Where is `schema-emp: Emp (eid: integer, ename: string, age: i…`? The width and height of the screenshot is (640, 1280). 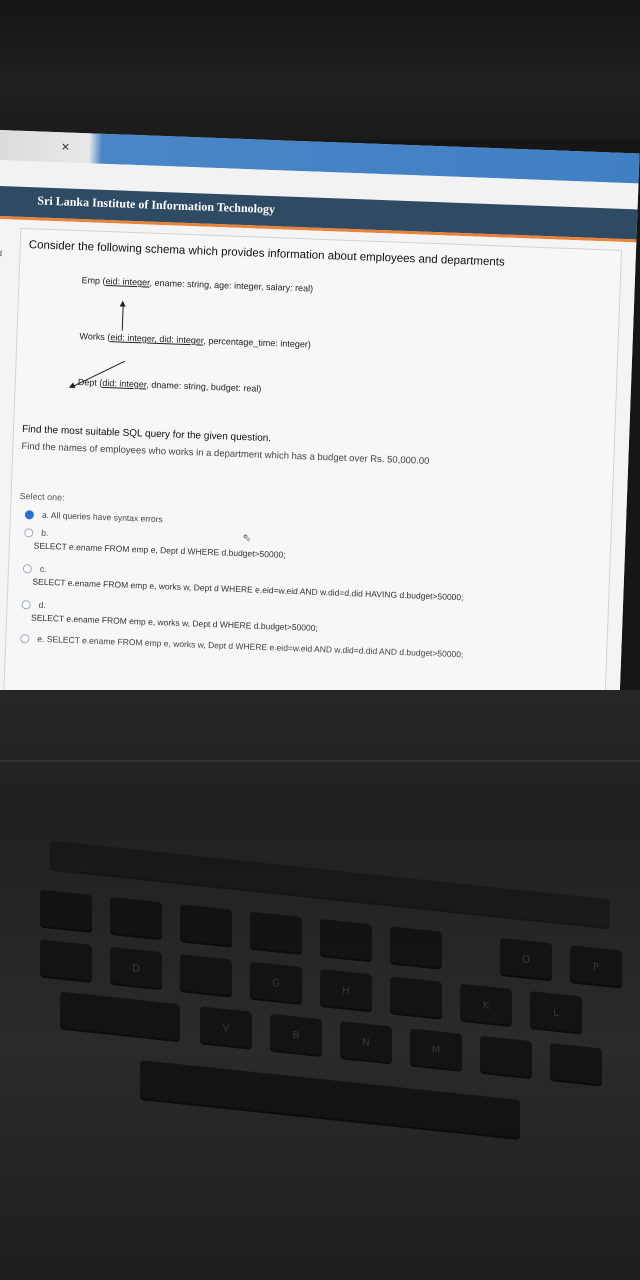 schema-emp: Emp (eid: integer, ename: string, age: i… is located at coordinates (197, 284).